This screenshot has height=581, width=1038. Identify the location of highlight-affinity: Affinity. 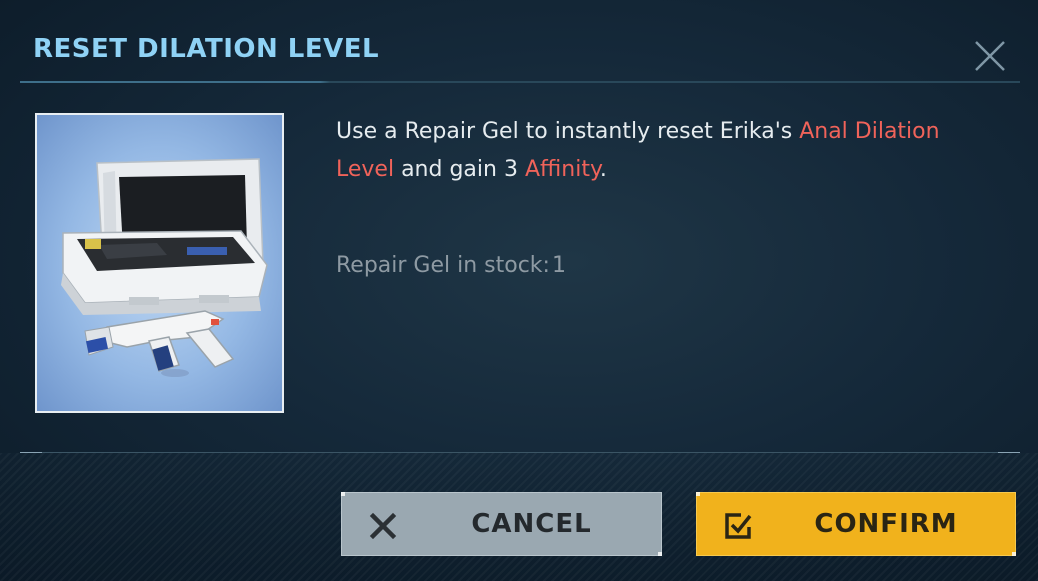
(562, 169).